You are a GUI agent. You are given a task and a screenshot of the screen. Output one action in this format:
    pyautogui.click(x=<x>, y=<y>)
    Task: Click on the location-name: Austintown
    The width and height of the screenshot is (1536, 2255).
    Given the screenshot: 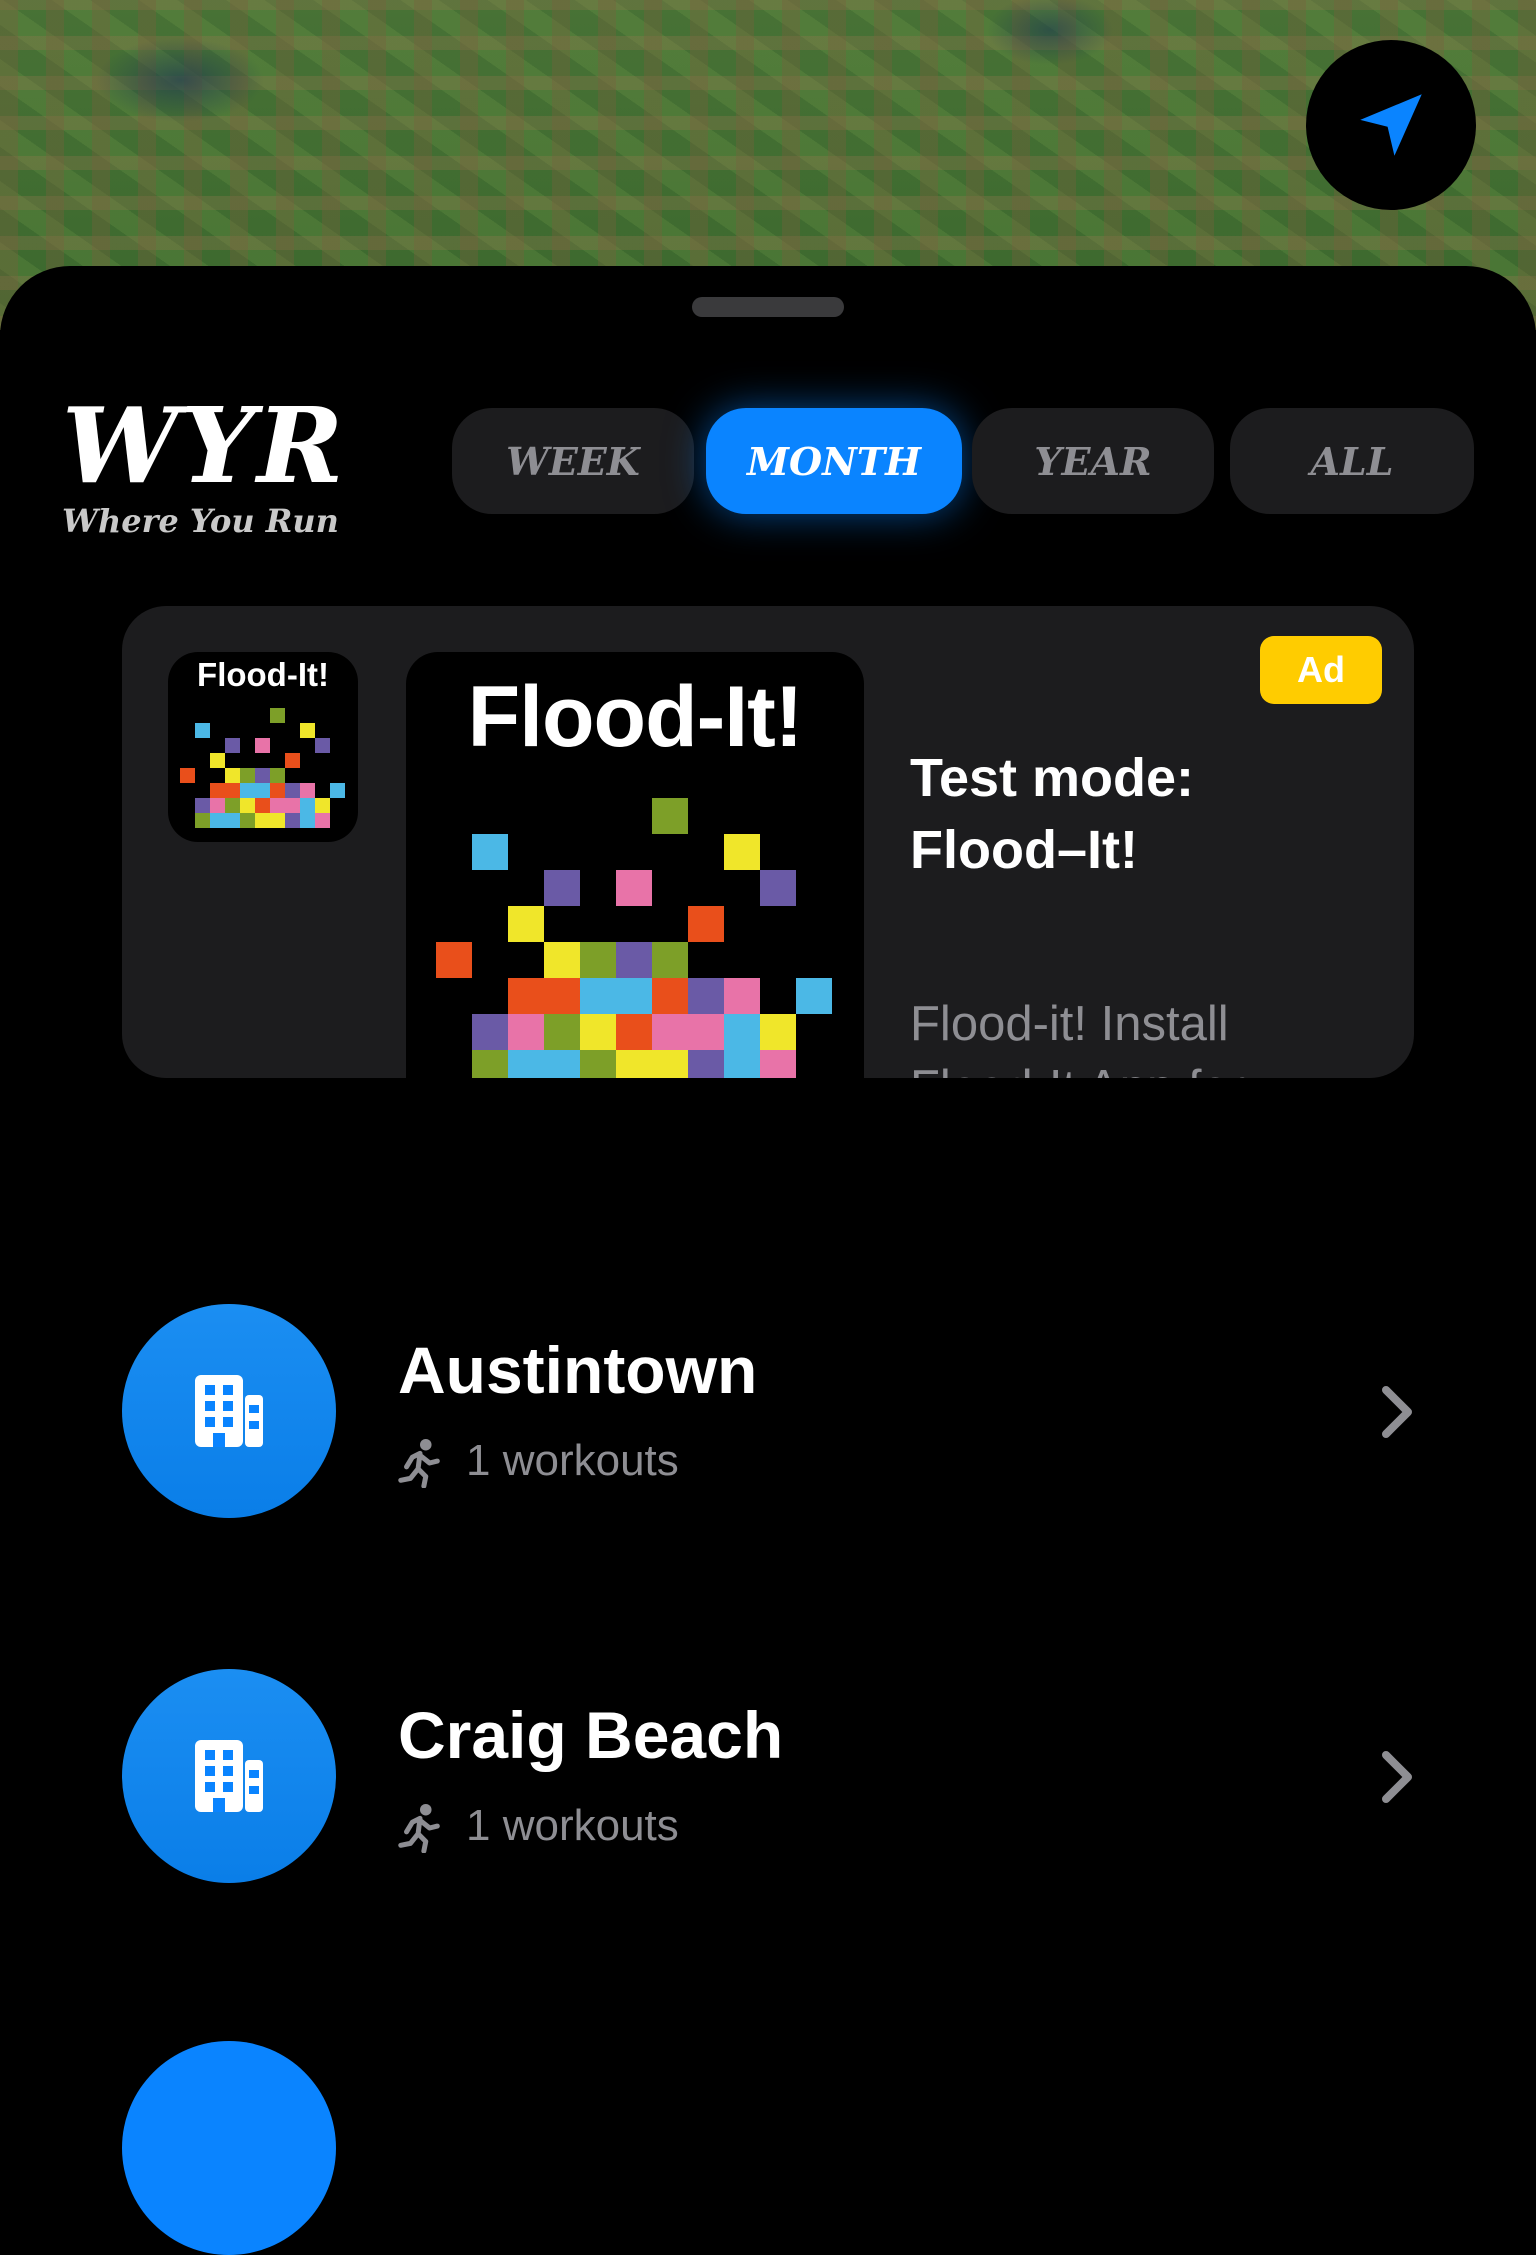 What is the action you would take?
    pyautogui.click(x=578, y=1370)
    